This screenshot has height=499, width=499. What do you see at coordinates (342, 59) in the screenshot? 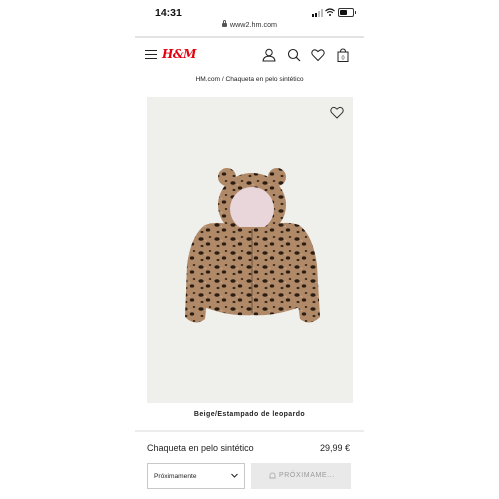
I see `svg-text: 0` at bounding box center [342, 59].